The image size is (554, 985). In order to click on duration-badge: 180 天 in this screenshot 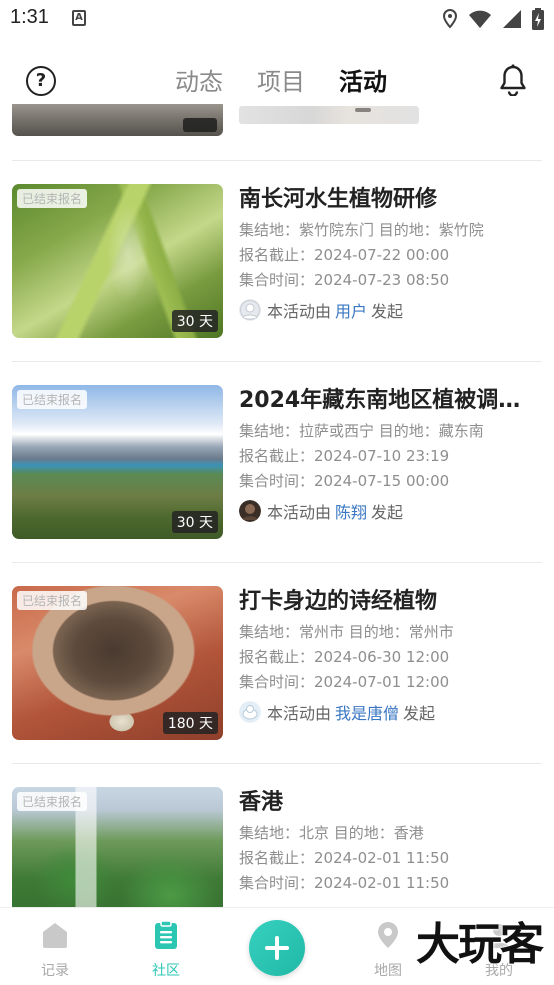, I will do `click(190, 723)`.